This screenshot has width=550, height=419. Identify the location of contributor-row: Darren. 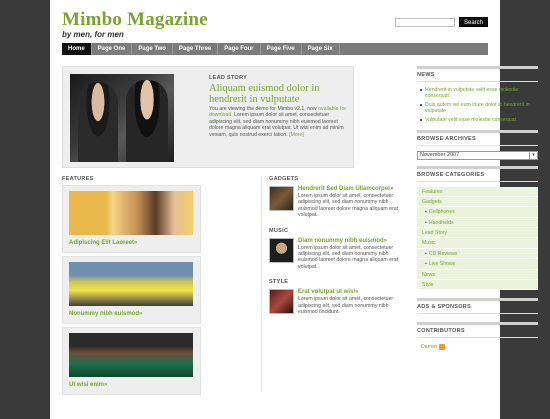
(477, 344).